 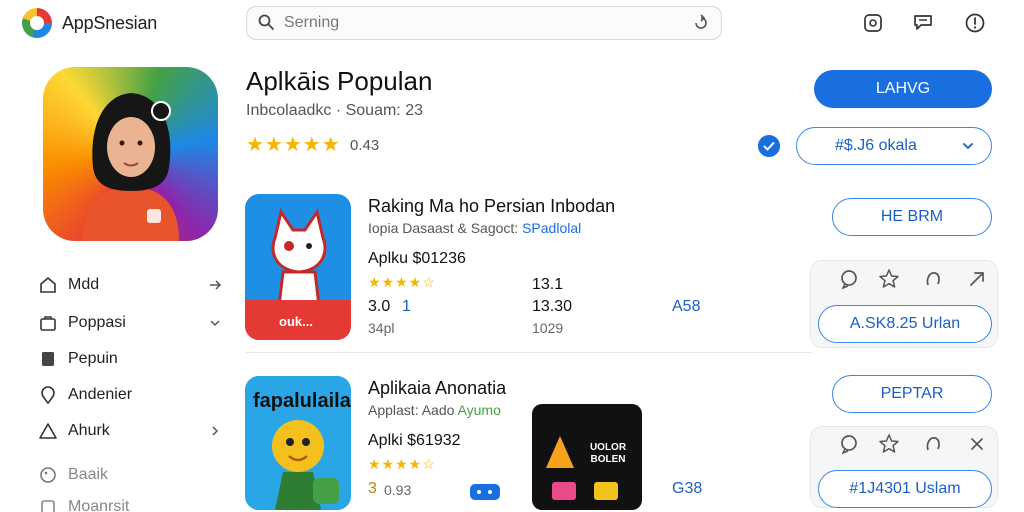 I want to click on list-item-1-action-button: HE BRM, so click(x=912, y=217).